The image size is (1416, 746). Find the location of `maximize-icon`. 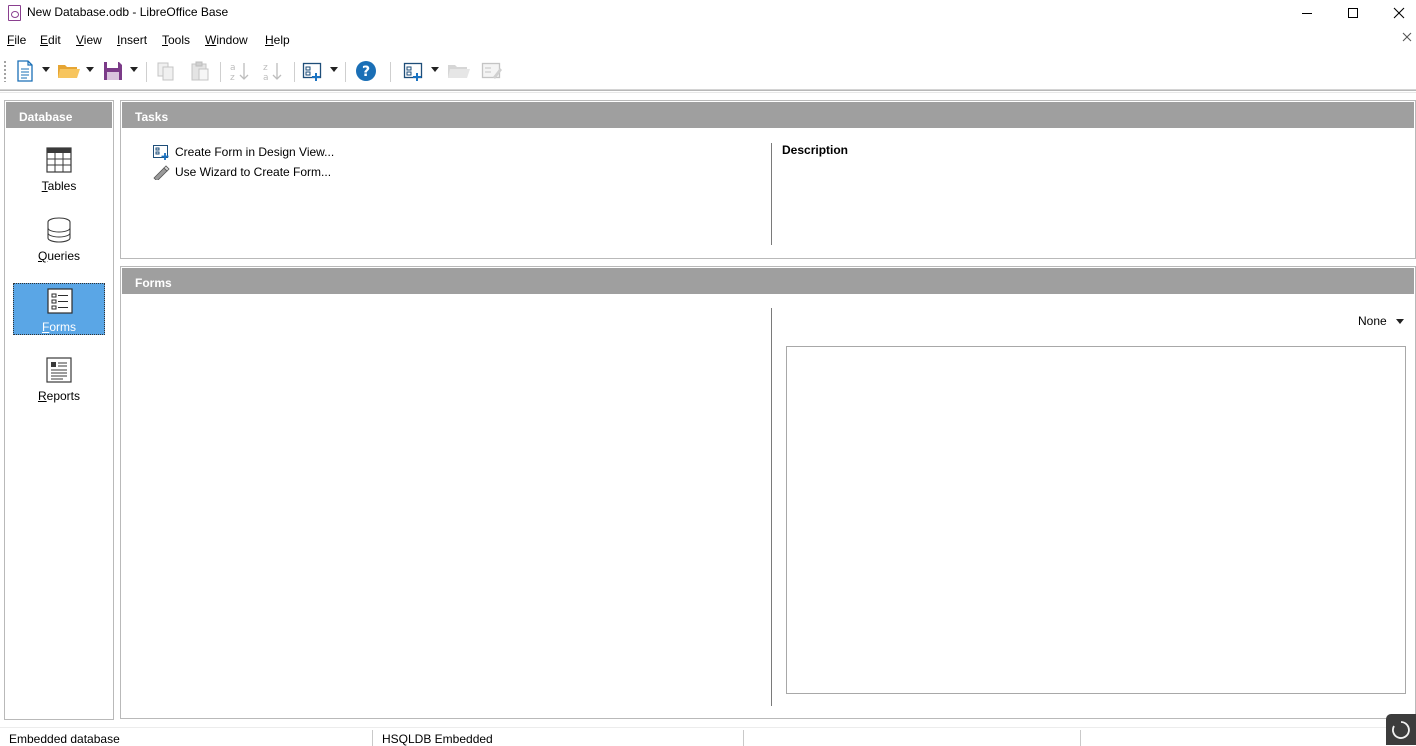

maximize-icon is located at coordinates (1353, 13).